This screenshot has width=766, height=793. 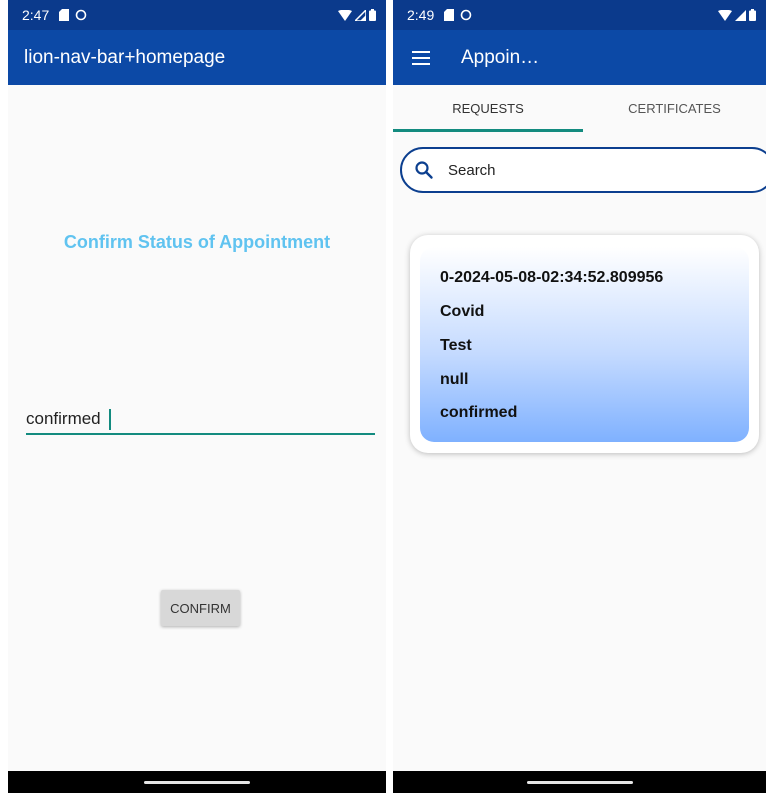 What do you see at coordinates (200, 608) in the screenshot?
I see `confirm-button: CONFIRM` at bounding box center [200, 608].